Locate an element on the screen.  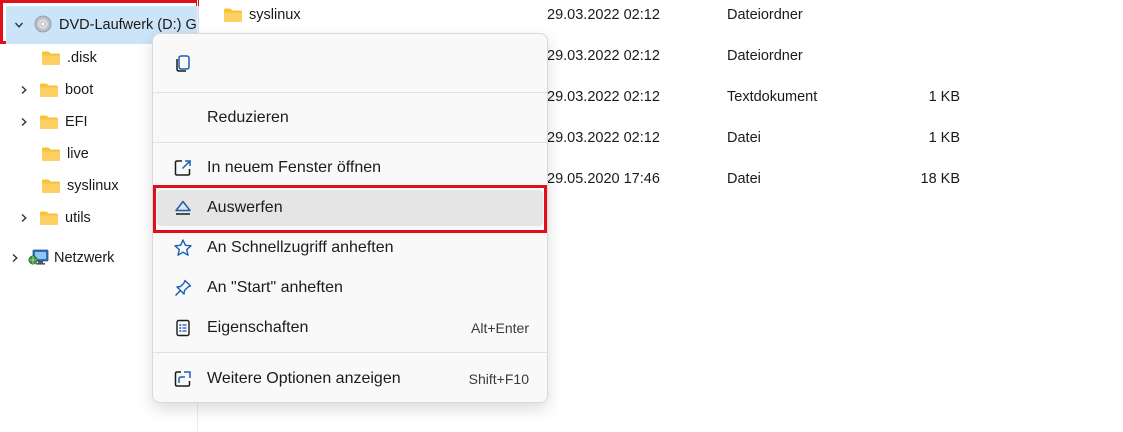
highlight-annotation is located at coordinates (350, 209).